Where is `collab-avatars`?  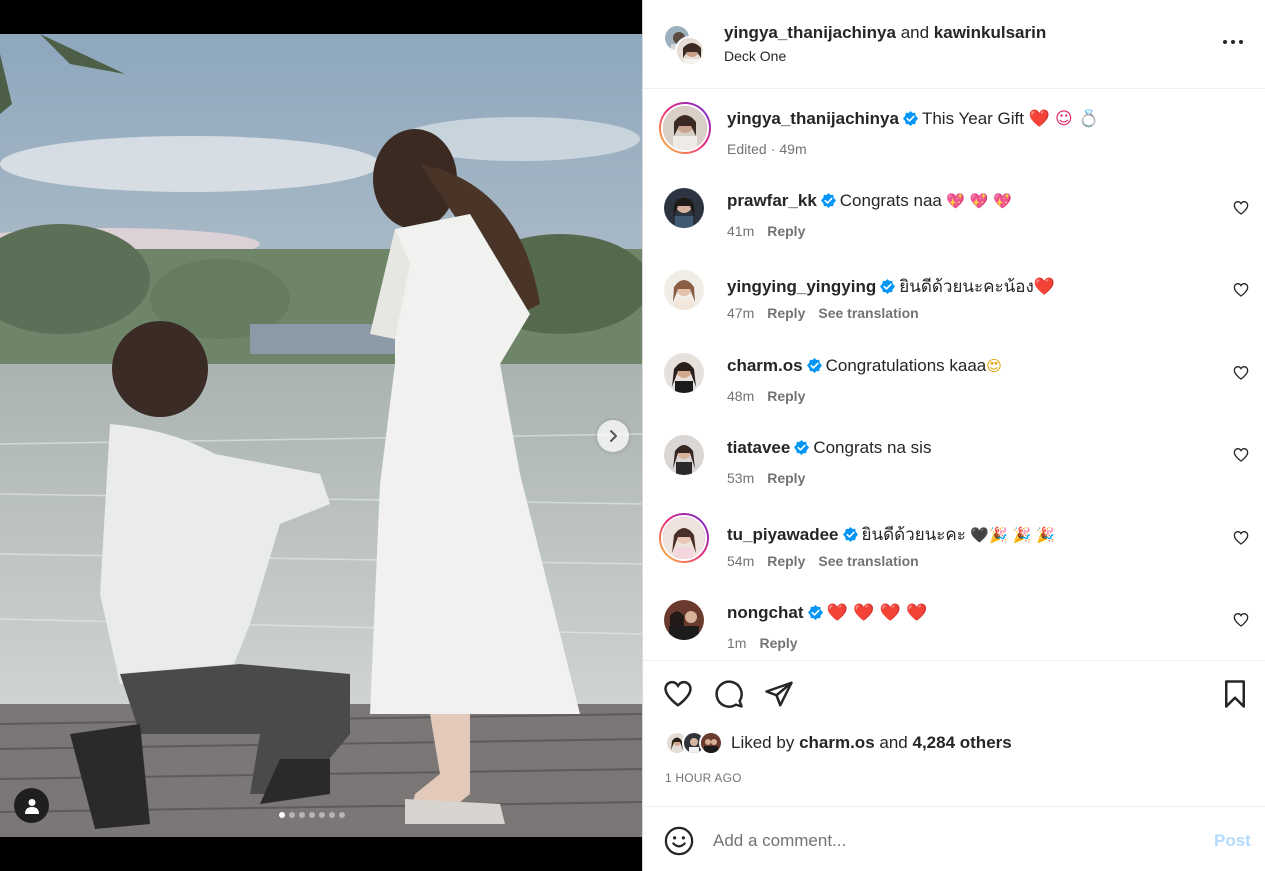 collab-avatars is located at coordinates (685, 46).